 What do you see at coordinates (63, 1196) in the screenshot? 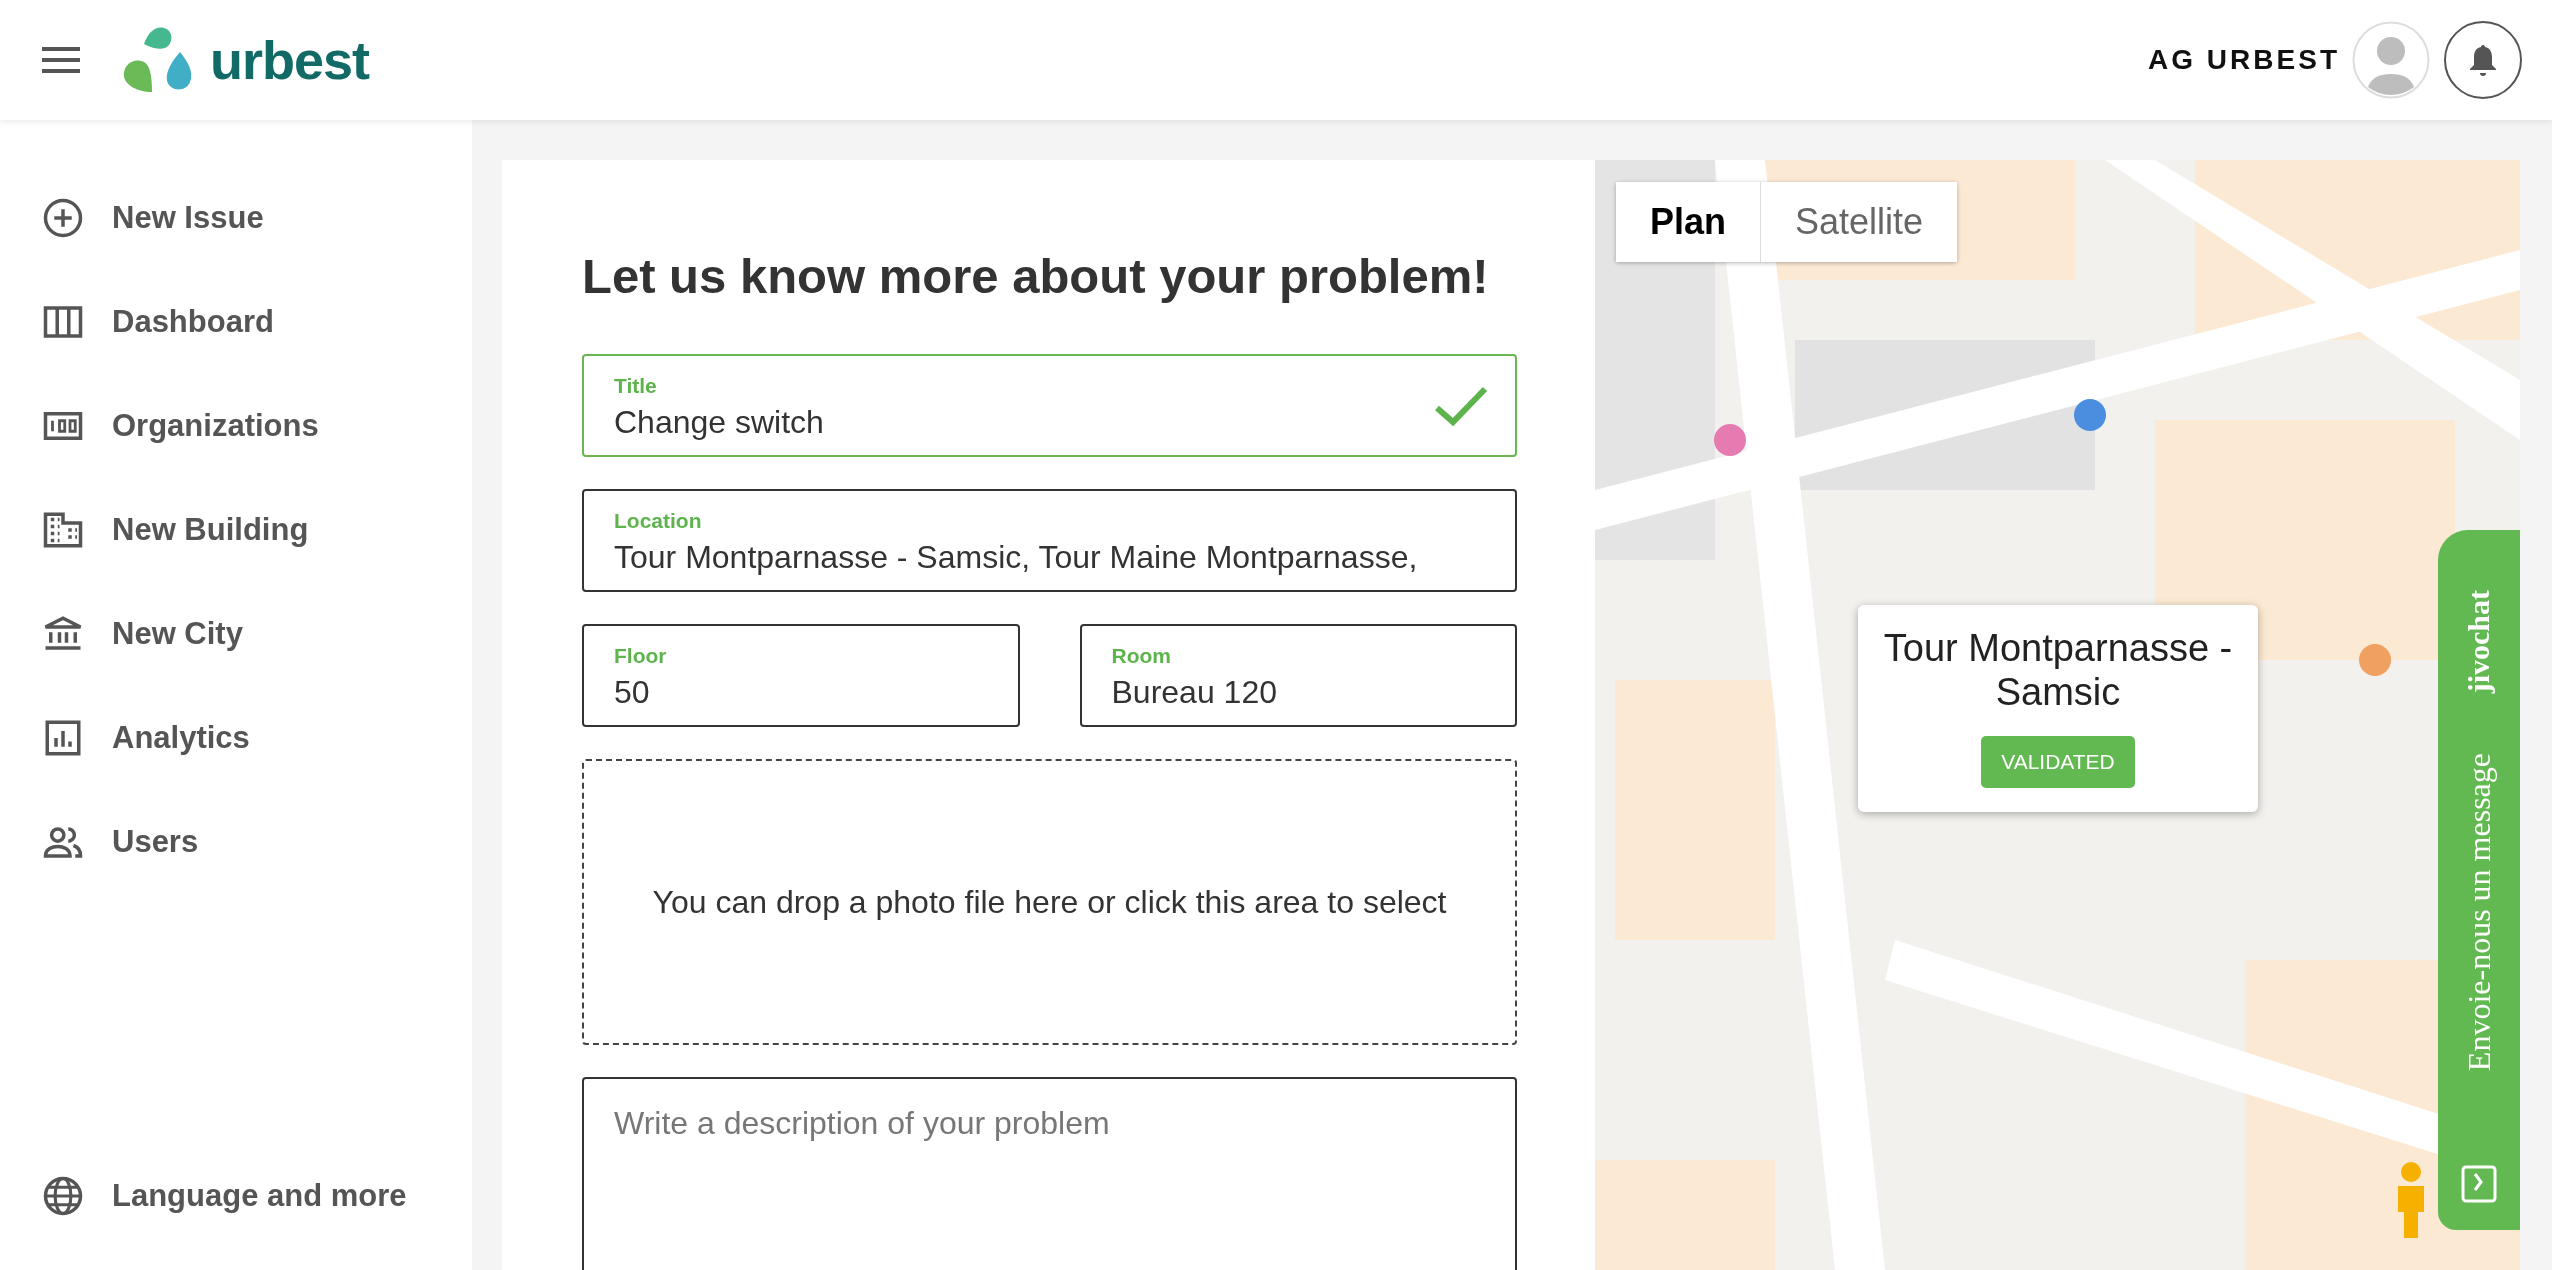
I see `globe-icon` at bounding box center [63, 1196].